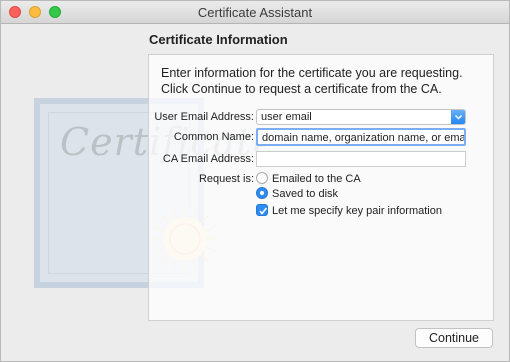  I want to click on common-name-field: domain name, organization name, or email, so click(361, 137).